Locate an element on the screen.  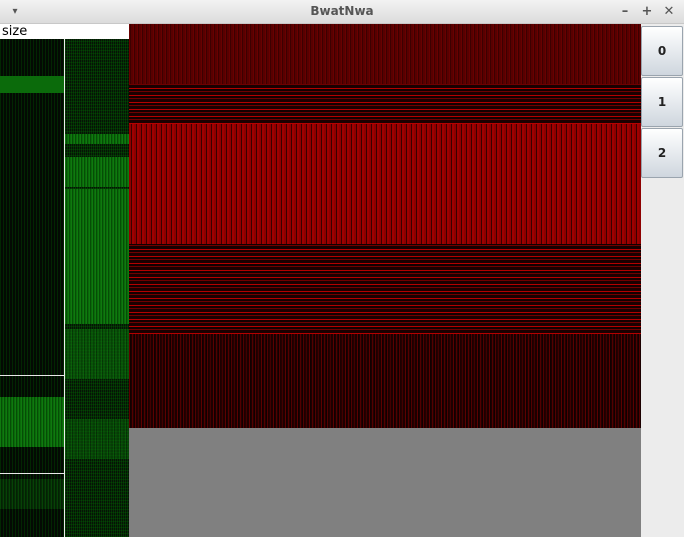
close-button: ✕ is located at coordinates (669, 12).